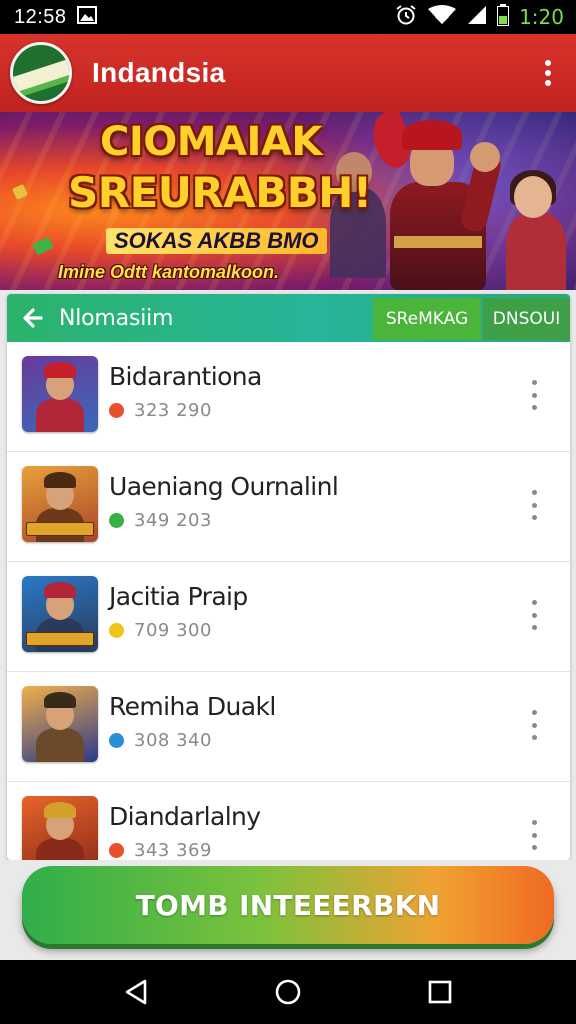  I want to click on wifi-icon, so click(442, 17).